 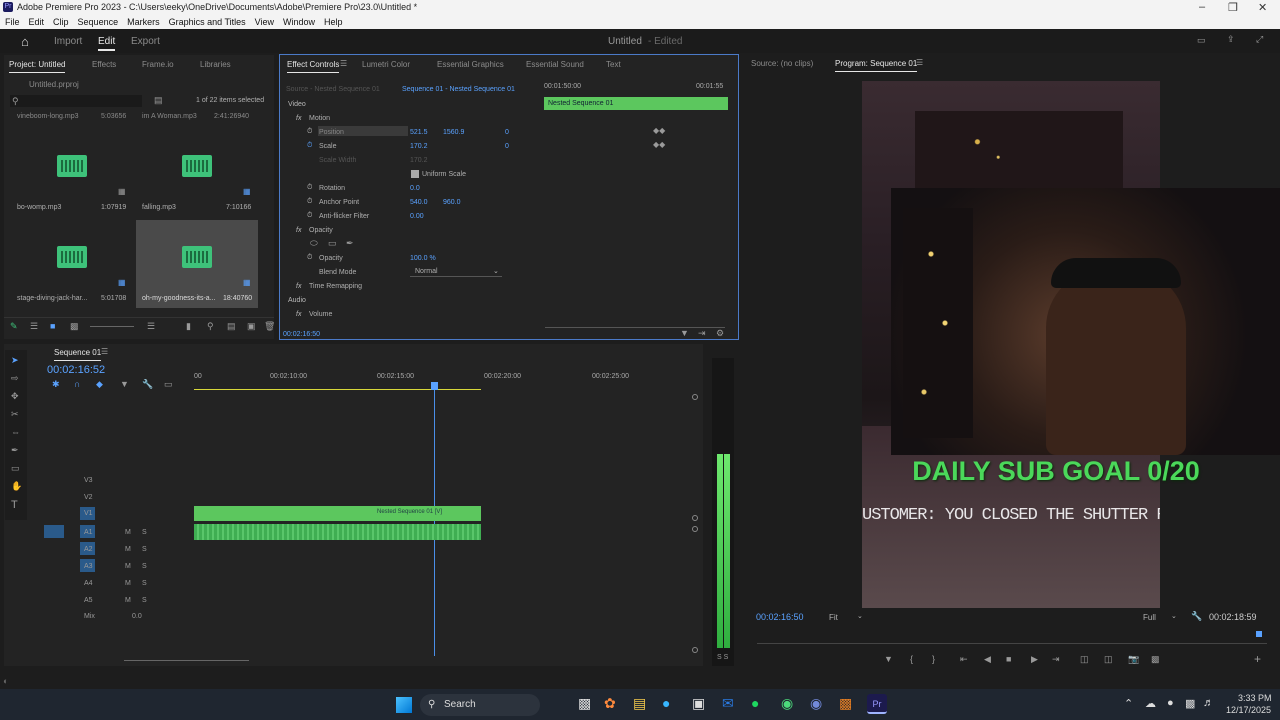 What do you see at coordinates (458, 89) in the screenshot?
I see `sequence-selector: Sequence 01 - Nested Sequence 01` at bounding box center [458, 89].